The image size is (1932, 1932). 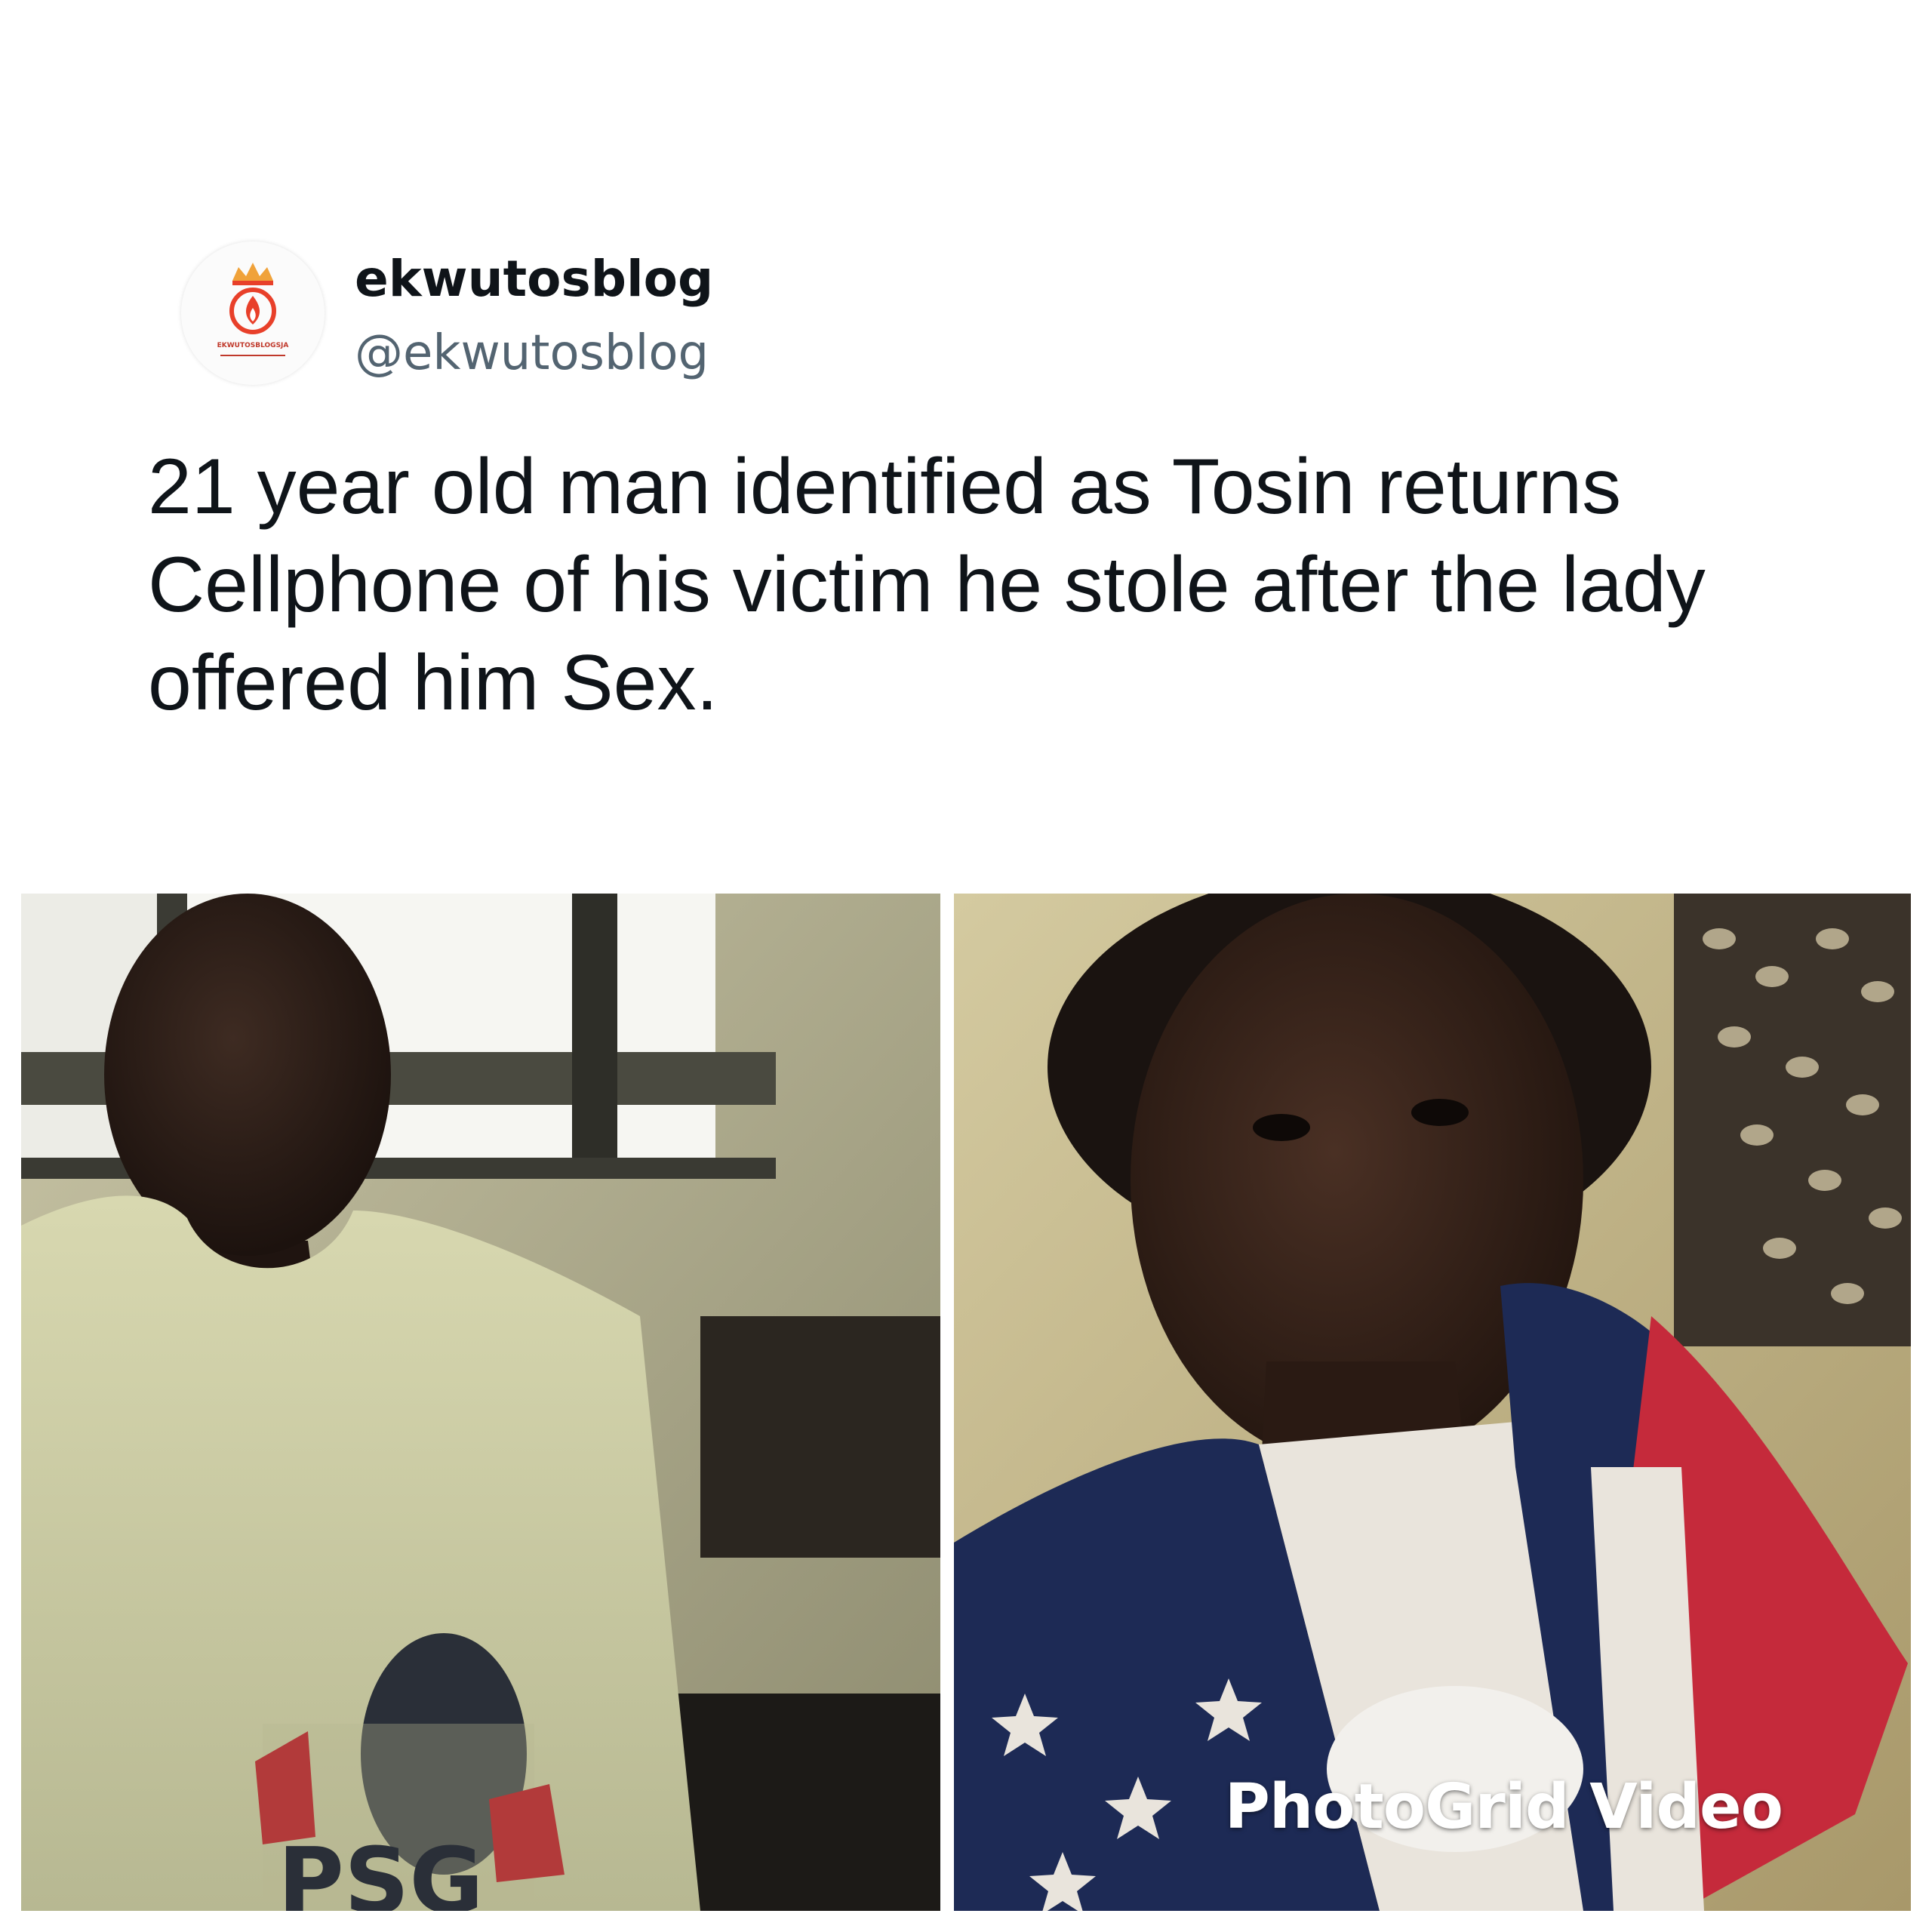 I want to click on avatar: EKWUTOSBLOGSJA, so click(x=253, y=313).